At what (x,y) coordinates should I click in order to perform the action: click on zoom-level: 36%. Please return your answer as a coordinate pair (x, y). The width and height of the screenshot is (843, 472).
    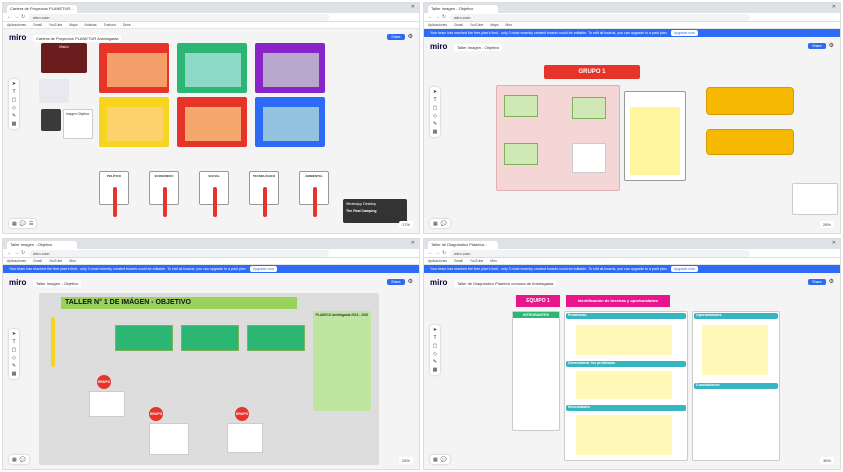
    Looking at the image, I should click on (826, 460).